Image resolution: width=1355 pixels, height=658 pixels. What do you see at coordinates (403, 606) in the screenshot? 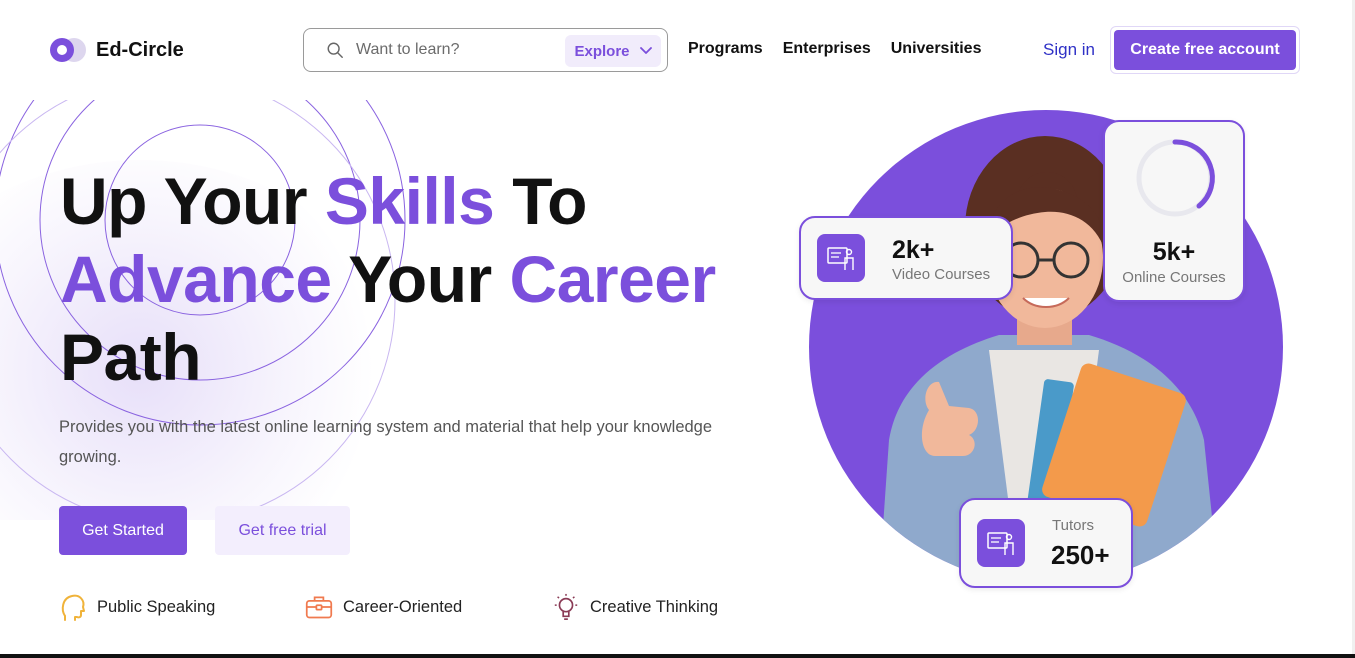
I see `feature-label: Career-Oriented` at bounding box center [403, 606].